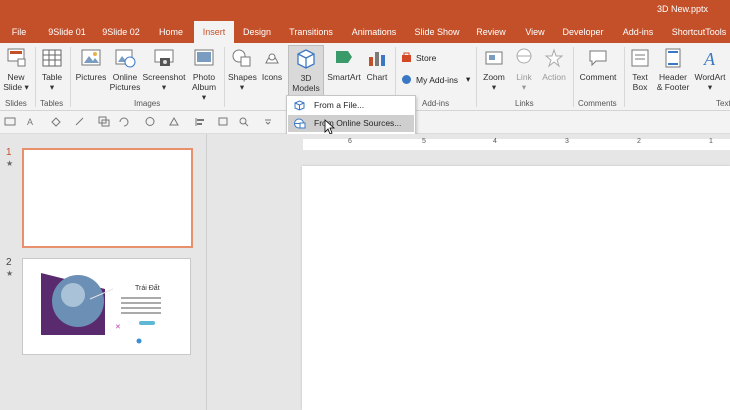 This screenshot has width=730, height=410. What do you see at coordinates (224, 121) in the screenshot?
I see `selection-pane-icon` at bounding box center [224, 121].